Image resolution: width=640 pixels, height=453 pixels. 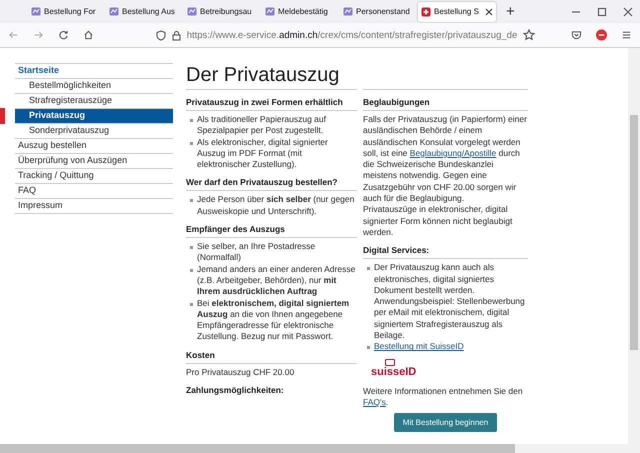 I want to click on section-heading: Privatauszug in zwei Formen erhältlich, so click(x=271, y=104).